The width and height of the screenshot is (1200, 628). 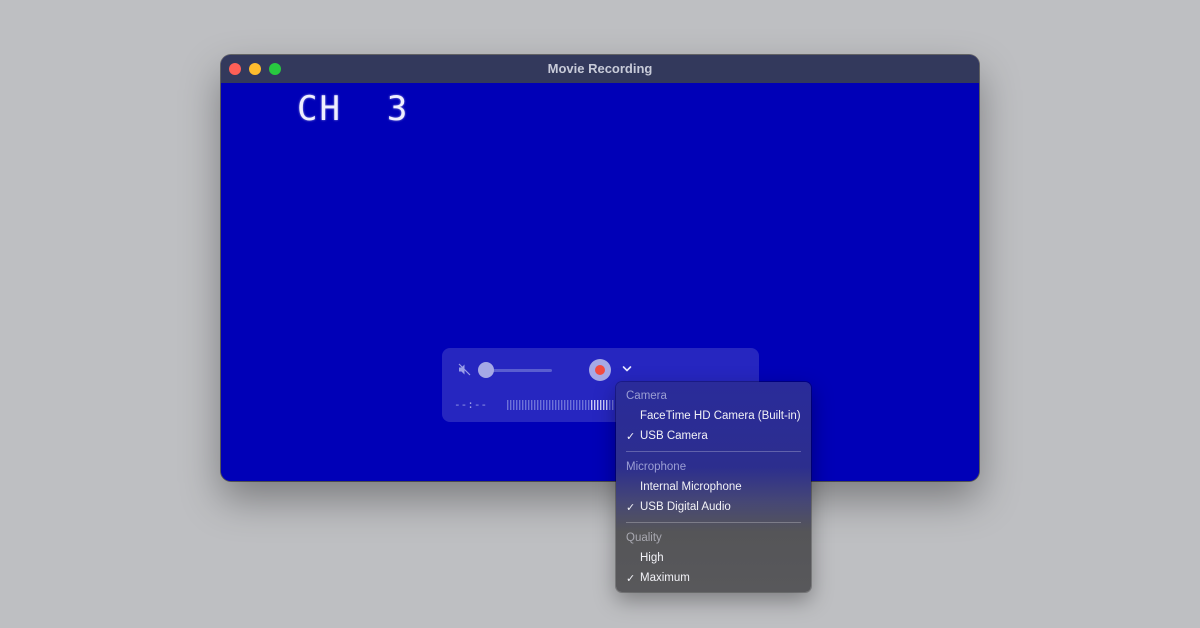 I want to click on audio-level-meter, so click(x=560, y=405).